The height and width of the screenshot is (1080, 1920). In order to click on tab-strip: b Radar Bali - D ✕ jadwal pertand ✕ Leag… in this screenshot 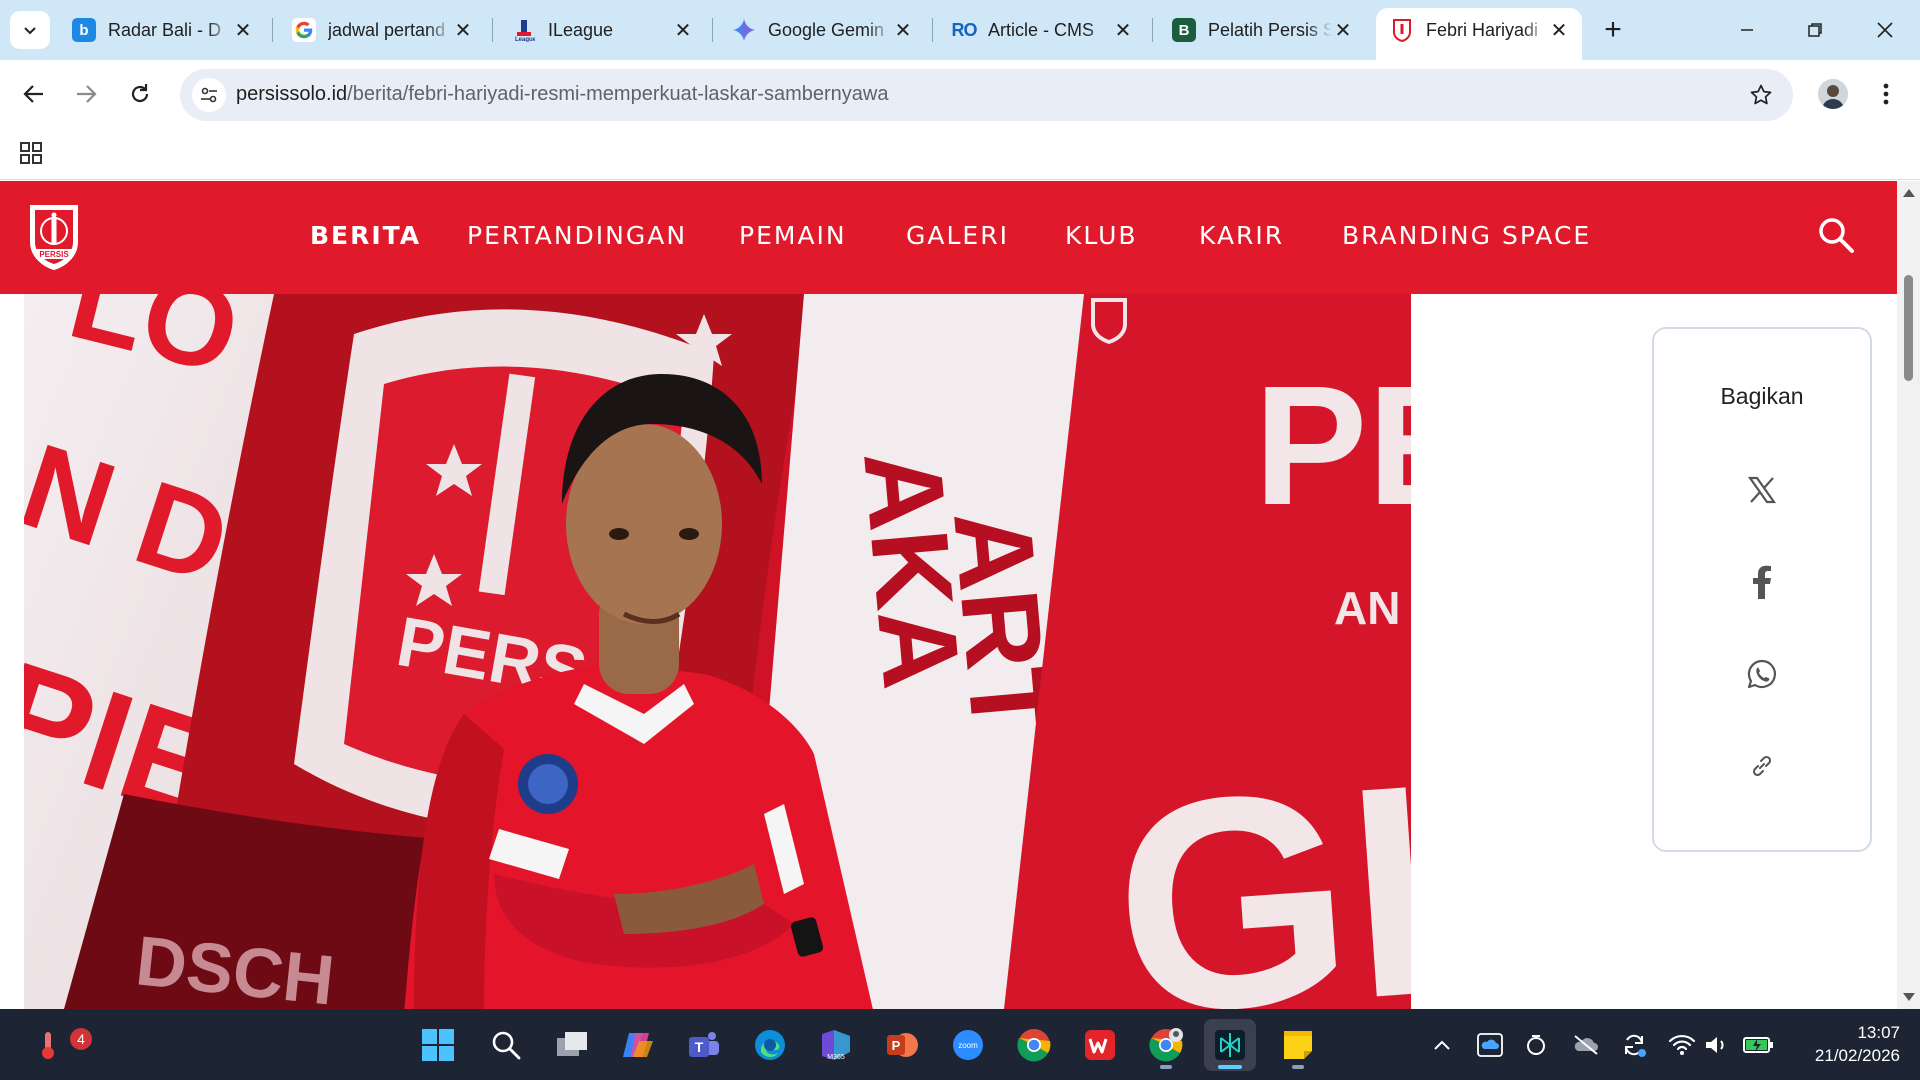, I will do `click(960, 30)`.